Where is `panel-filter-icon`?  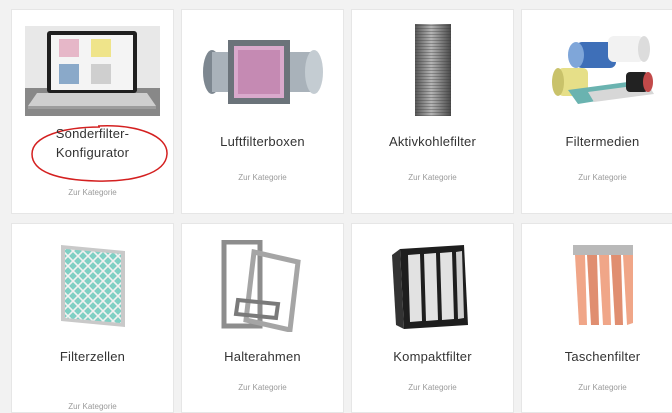 panel-filter-icon is located at coordinates (92, 285).